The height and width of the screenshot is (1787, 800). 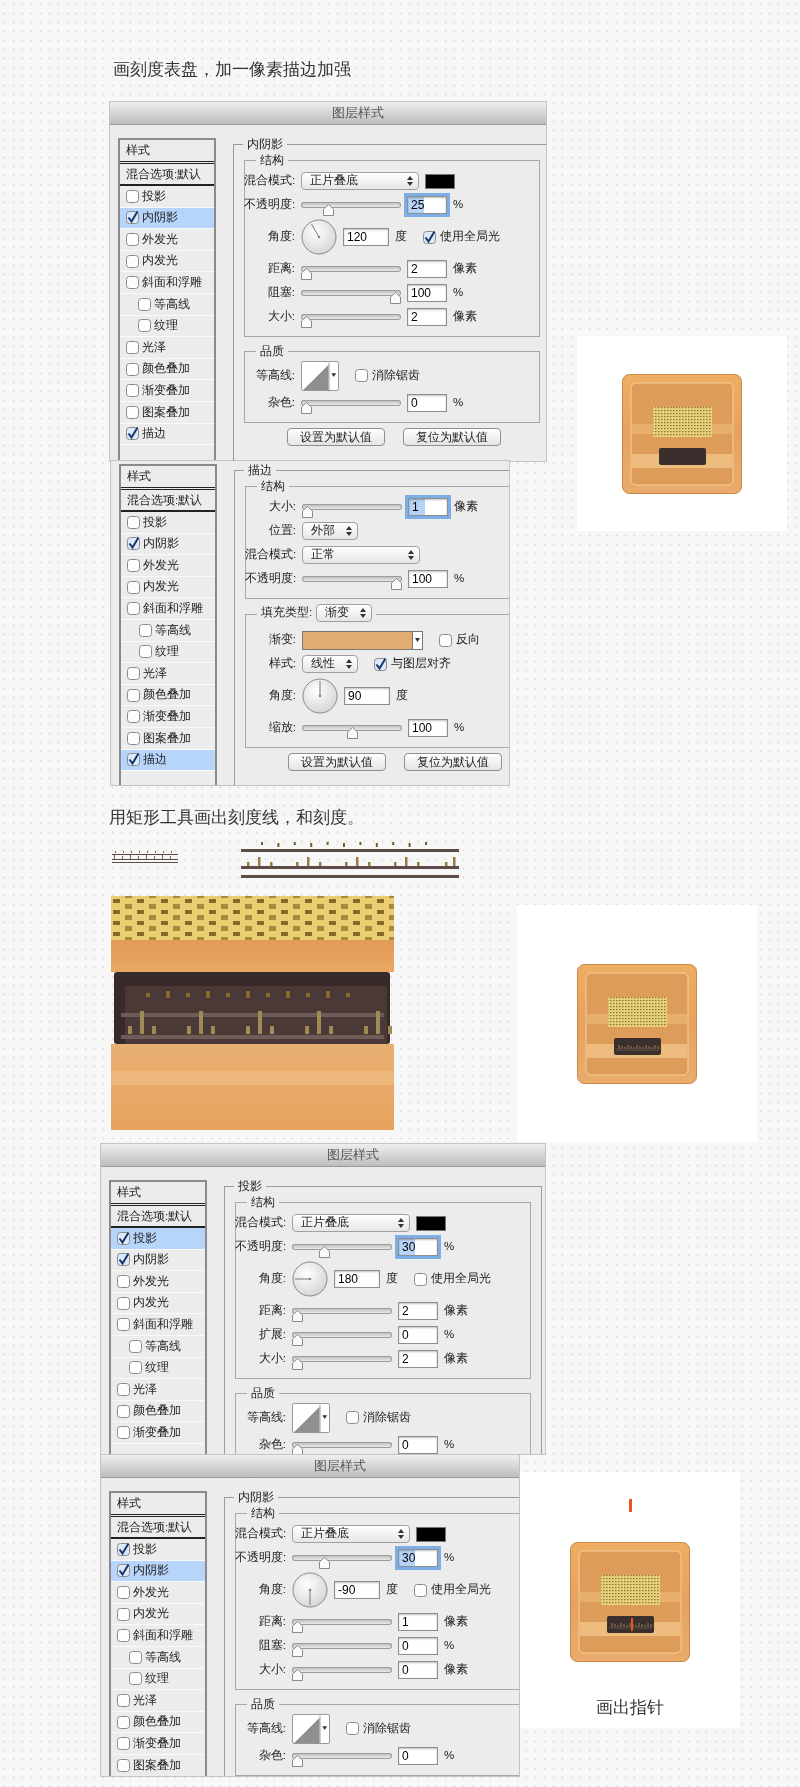 What do you see at coordinates (158, 1722) in the screenshot?
I see `effect-item: 颜色叠加` at bounding box center [158, 1722].